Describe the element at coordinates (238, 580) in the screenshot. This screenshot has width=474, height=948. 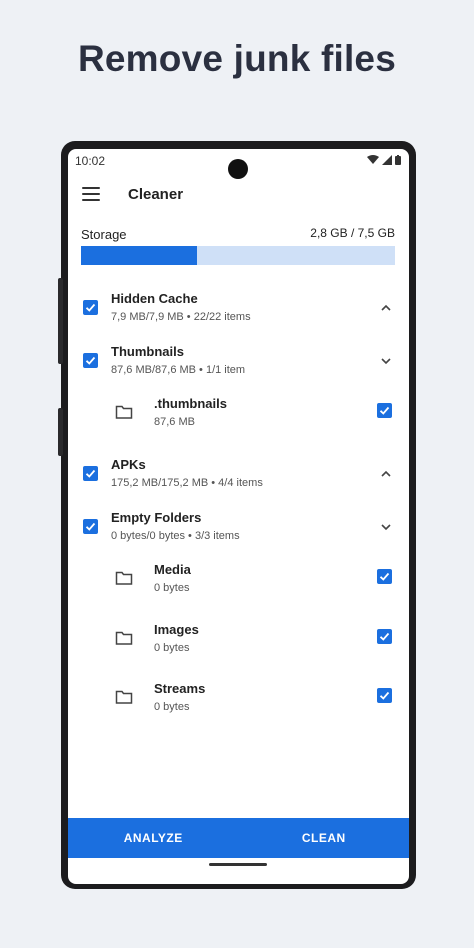
I see `child-row-media: Media 0 bytes` at that location.